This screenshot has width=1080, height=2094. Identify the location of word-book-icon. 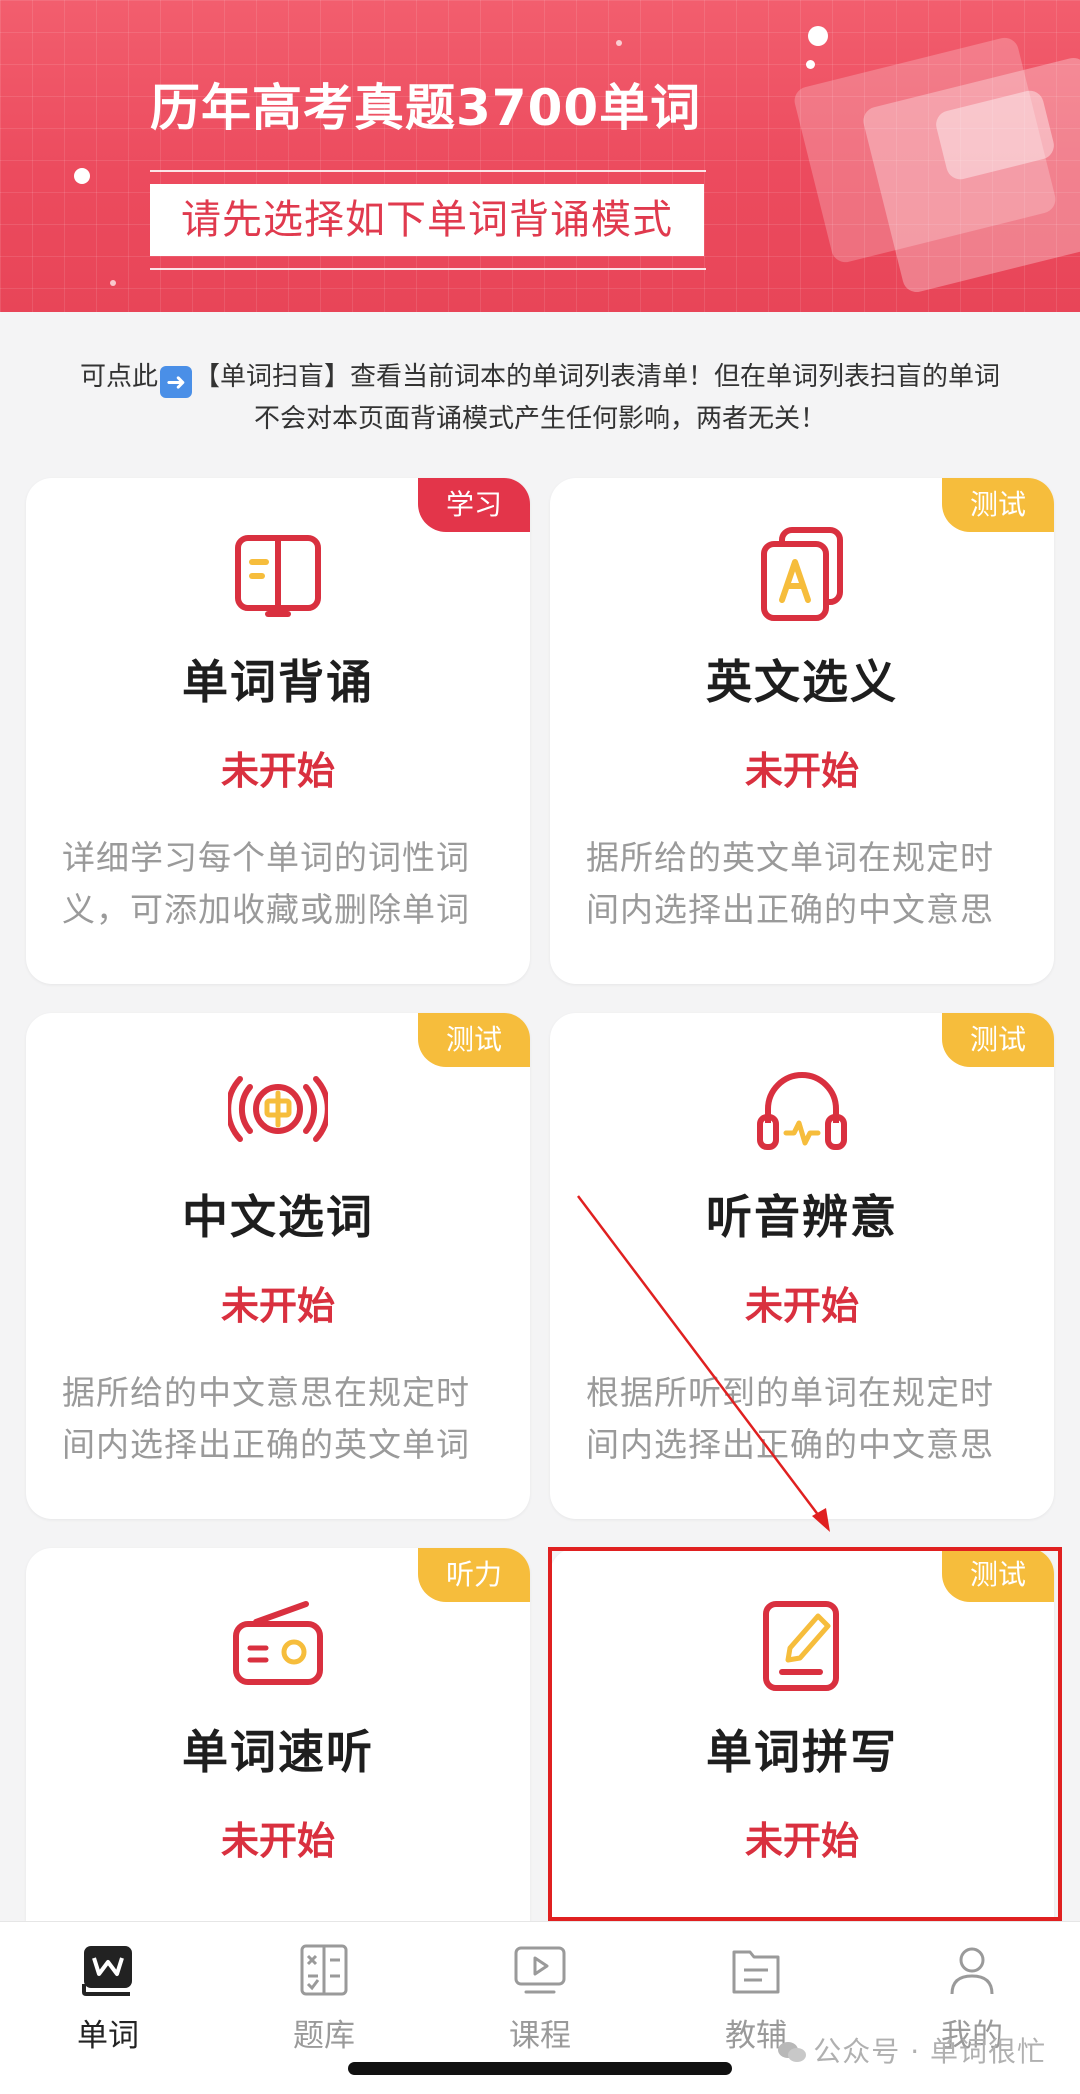
(107, 1971).